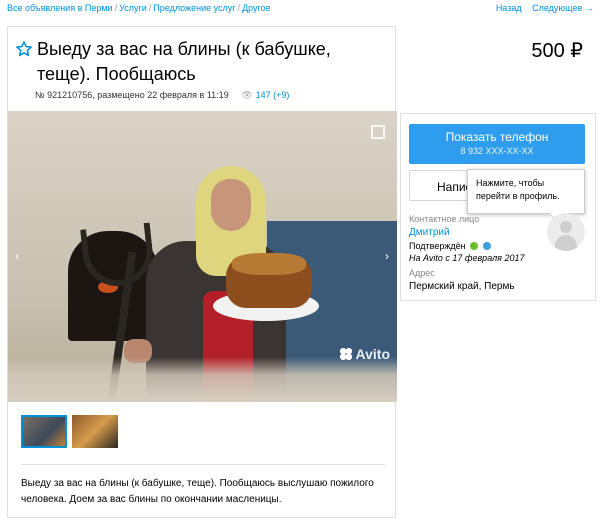 This screenshot has width=600, height=524. Describe the element at coordinates (429, 232) in the screenshot. I see `seller-name-link: Дмитрий` at that location.